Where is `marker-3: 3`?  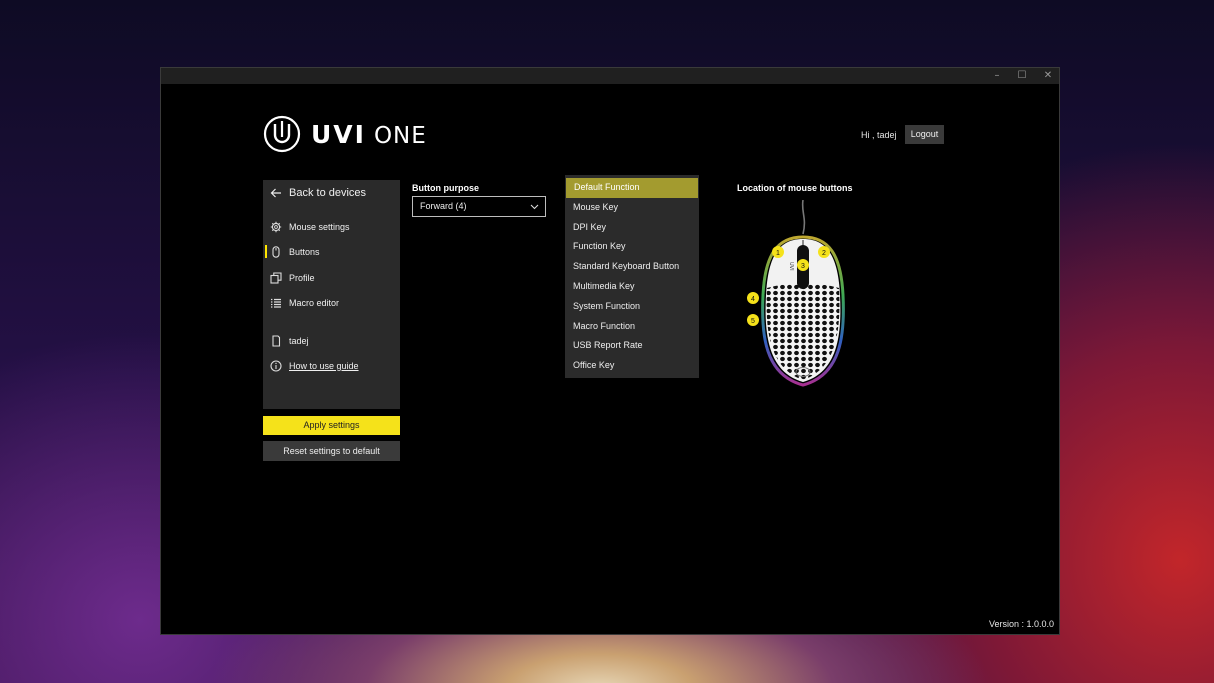 marker-3: 3 is located at coordinates (803, 265).